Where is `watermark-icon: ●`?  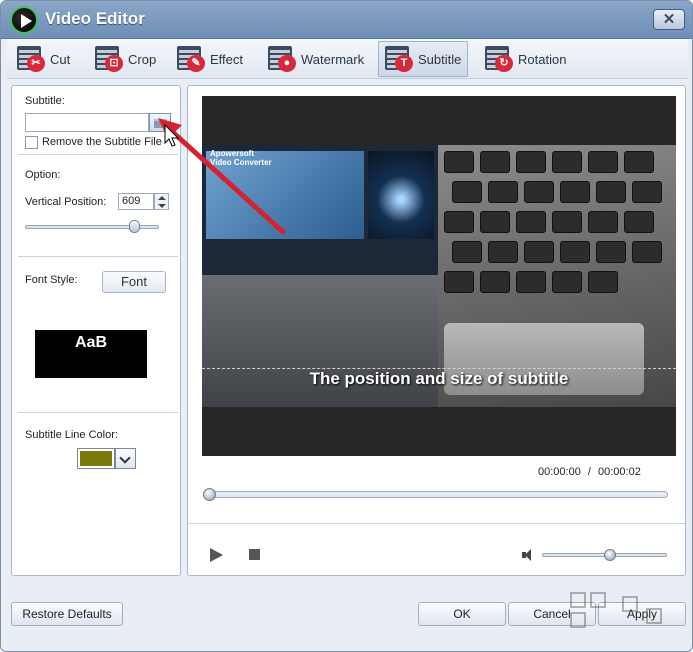
watermark-icon: ● is located at coordinates (283, 59).